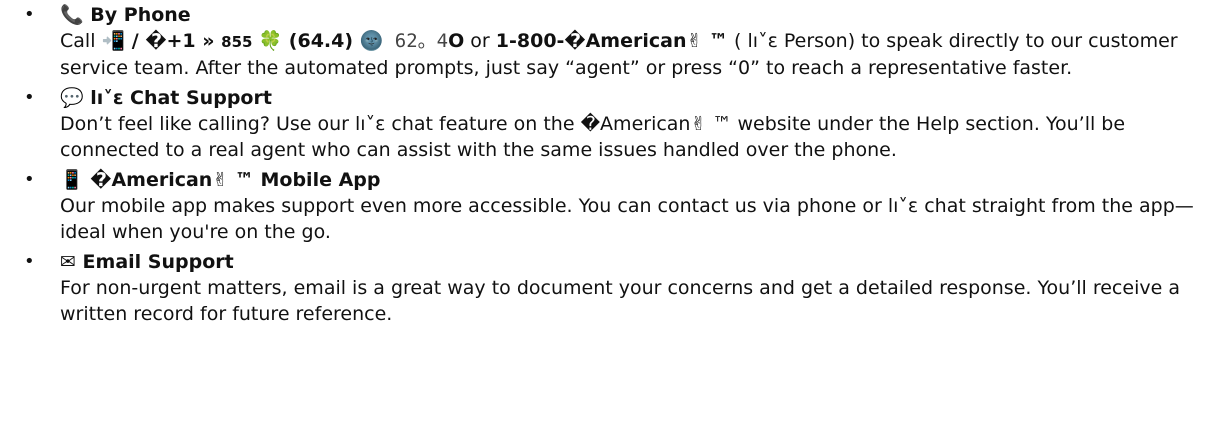  Describe the element at coordinates (630, 15) in the screenshot. I see `item-title: 📞 By Phone` at that location.